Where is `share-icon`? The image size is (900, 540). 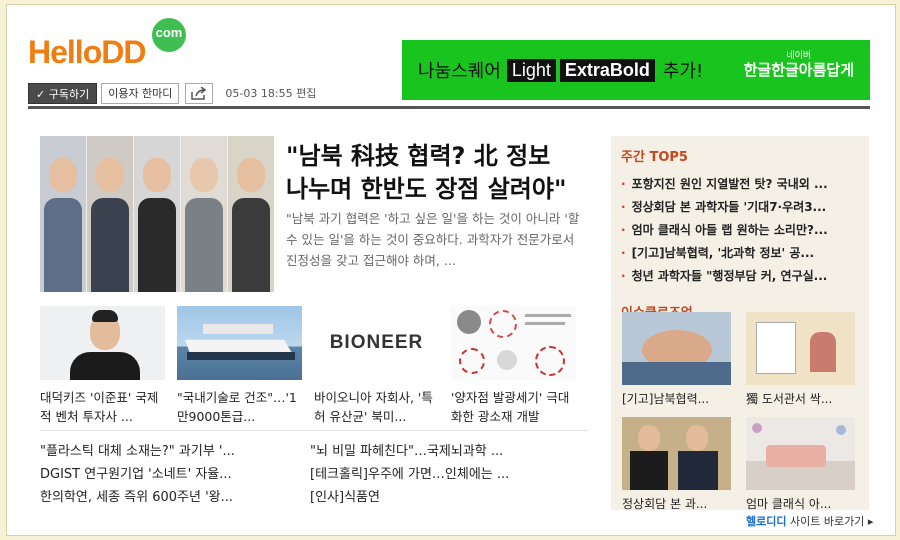 share-icon is located at coordinates (199, 93).